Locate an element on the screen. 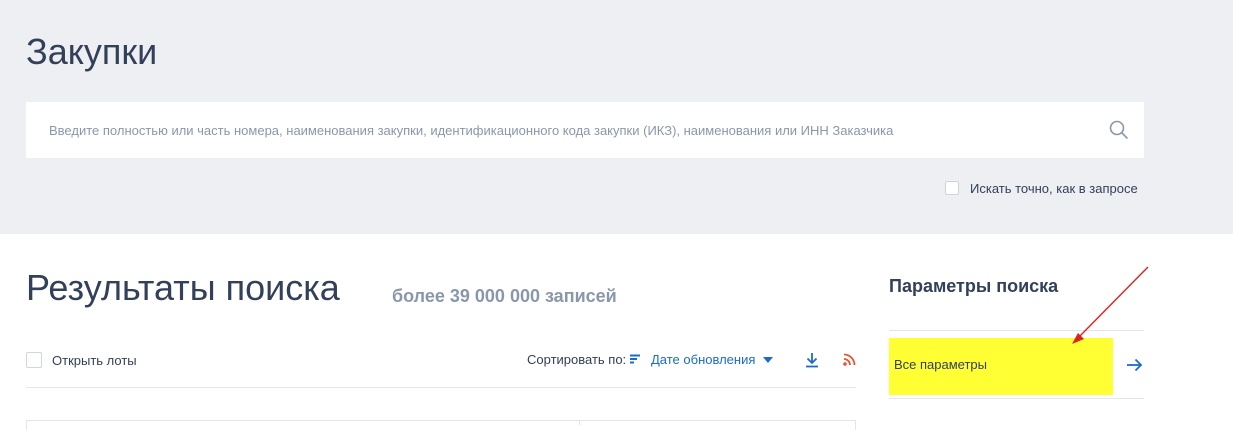  sort-icon is located at coordinates (635, 359).